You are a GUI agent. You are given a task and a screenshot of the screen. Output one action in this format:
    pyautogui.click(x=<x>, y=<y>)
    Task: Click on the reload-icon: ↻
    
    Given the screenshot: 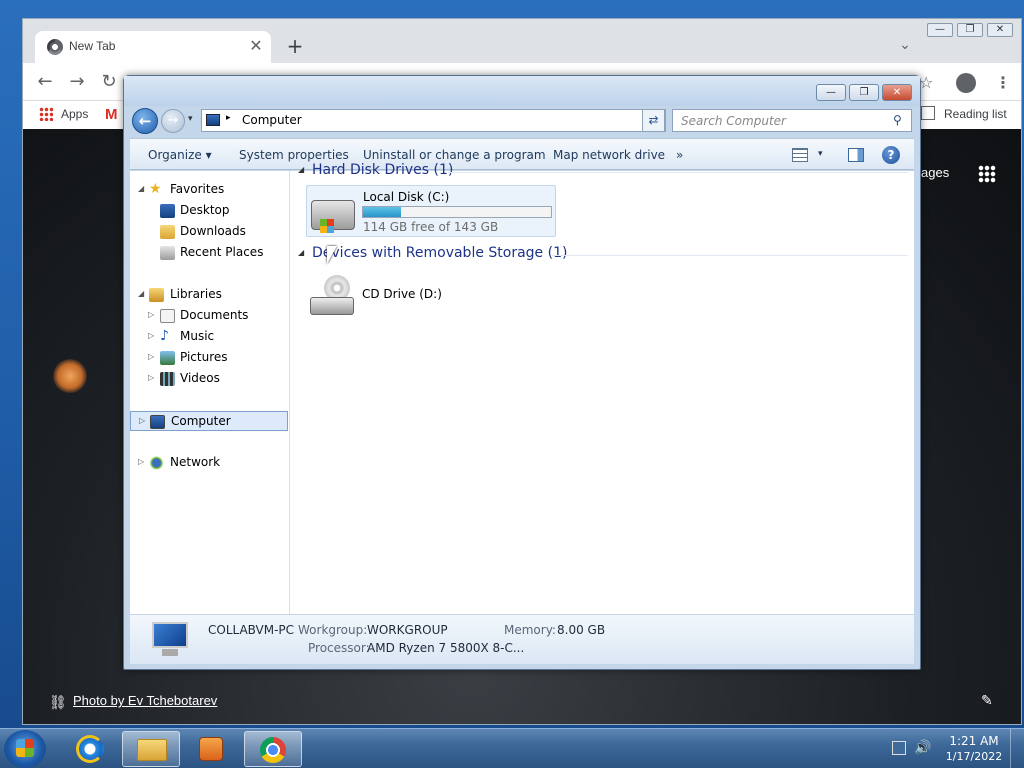 What is the action you would take?
    pyautogui.click(x=109, y=82)
    